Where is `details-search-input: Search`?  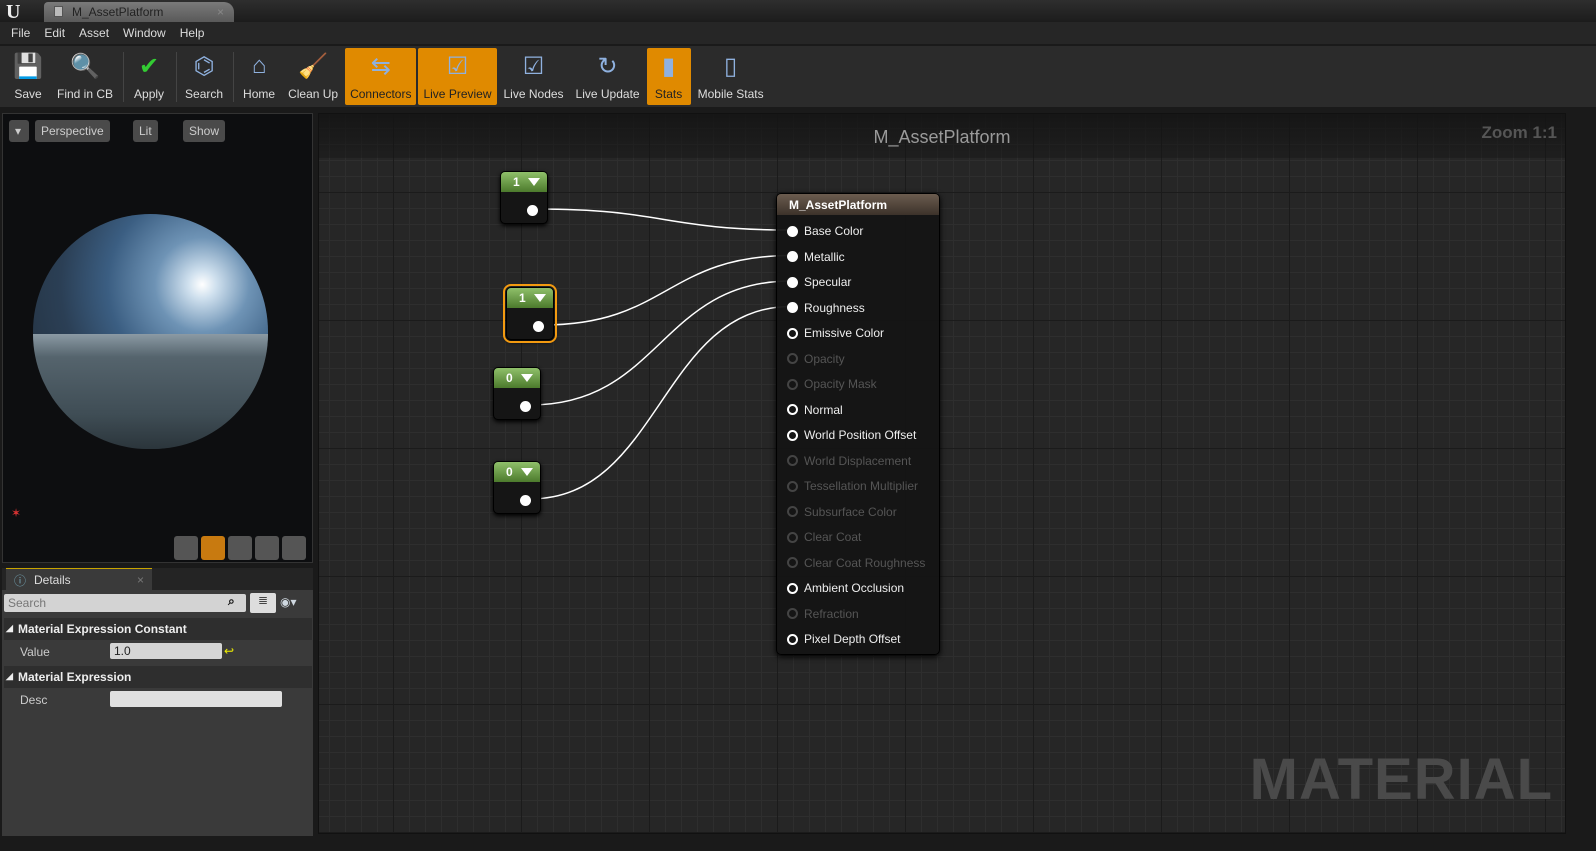
details-search-input: Search is located at coordinates (125, 603).